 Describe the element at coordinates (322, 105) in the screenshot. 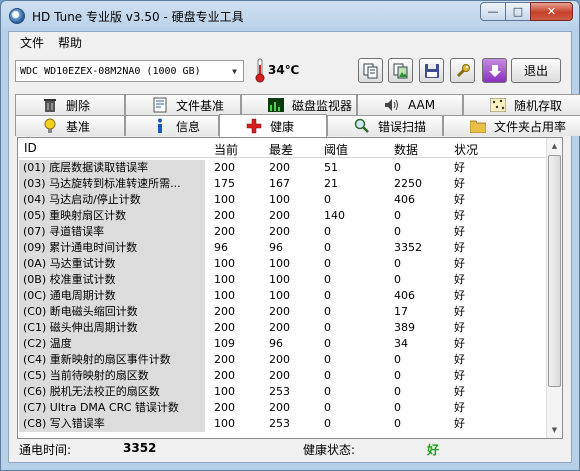

I see `tab-label: 磁盘监视器` at that location.